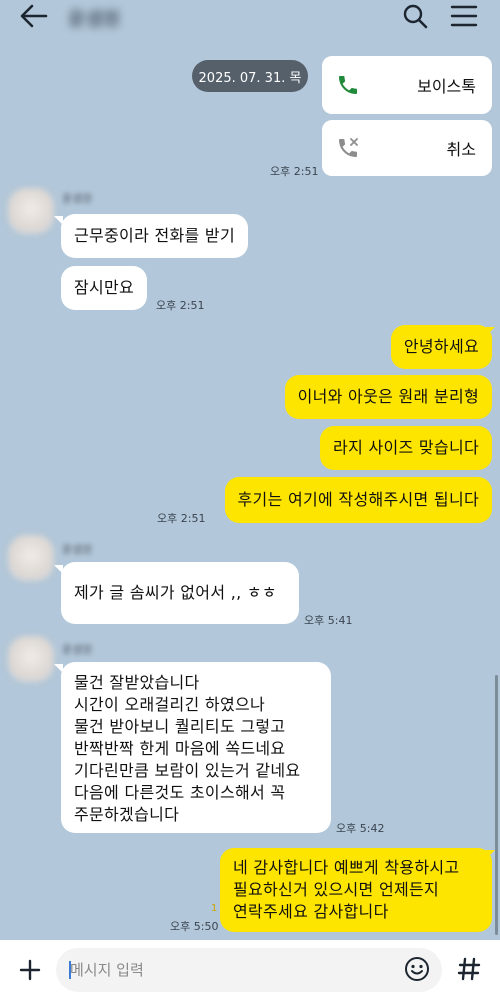 Image resolution: width=500 pixels, height=1000 pixels. I want to click on message-time: 오후 5:41, so click(328, 620).